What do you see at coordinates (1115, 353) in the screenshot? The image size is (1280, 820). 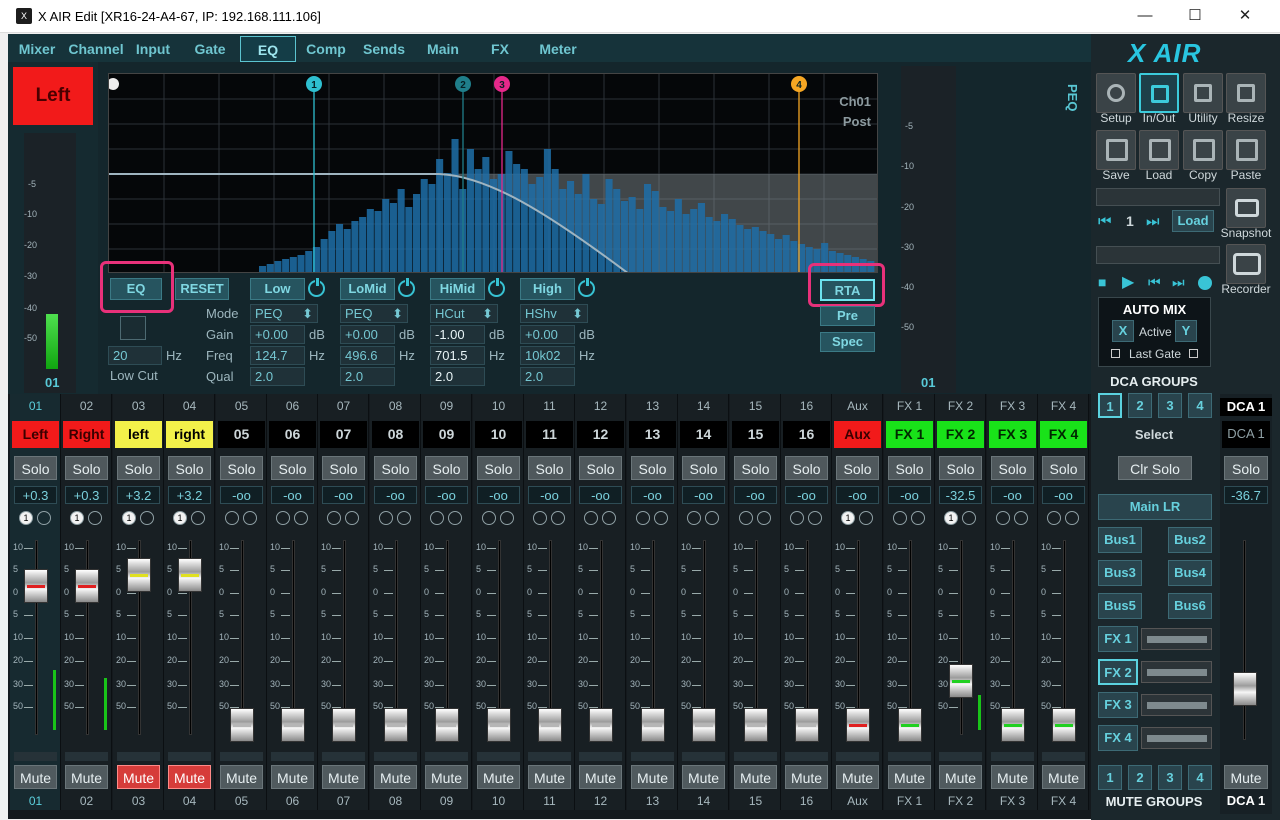 I see `last-gate-checkbox-x` at bounding box center [1115, 353].